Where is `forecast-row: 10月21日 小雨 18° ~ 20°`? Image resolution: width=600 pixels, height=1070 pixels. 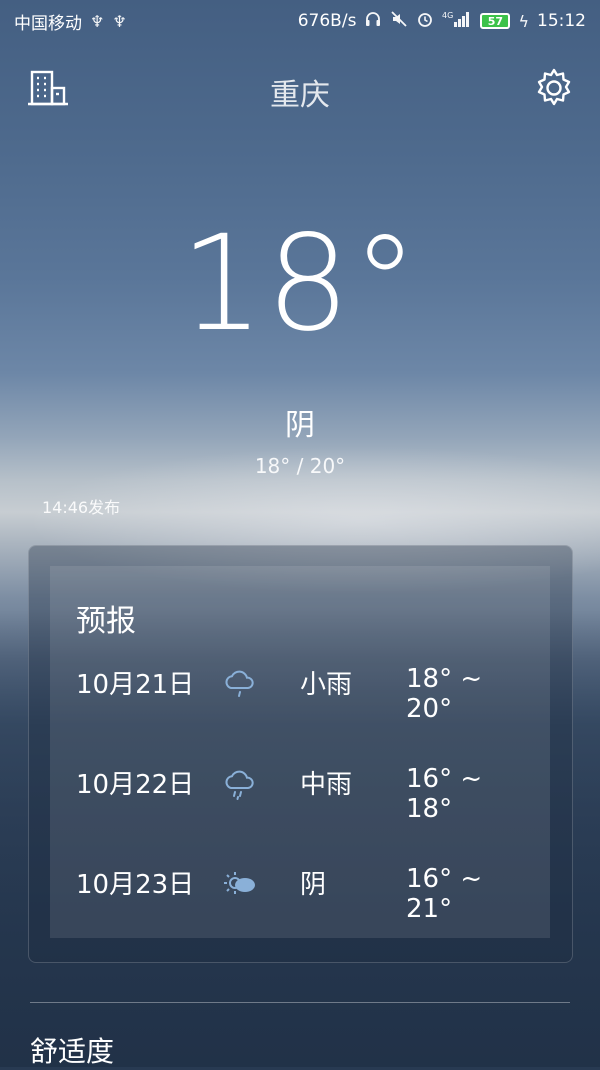
forecast-row: 10月21日 小雨 18° ~ 20° is located at coordinates (306, 694).